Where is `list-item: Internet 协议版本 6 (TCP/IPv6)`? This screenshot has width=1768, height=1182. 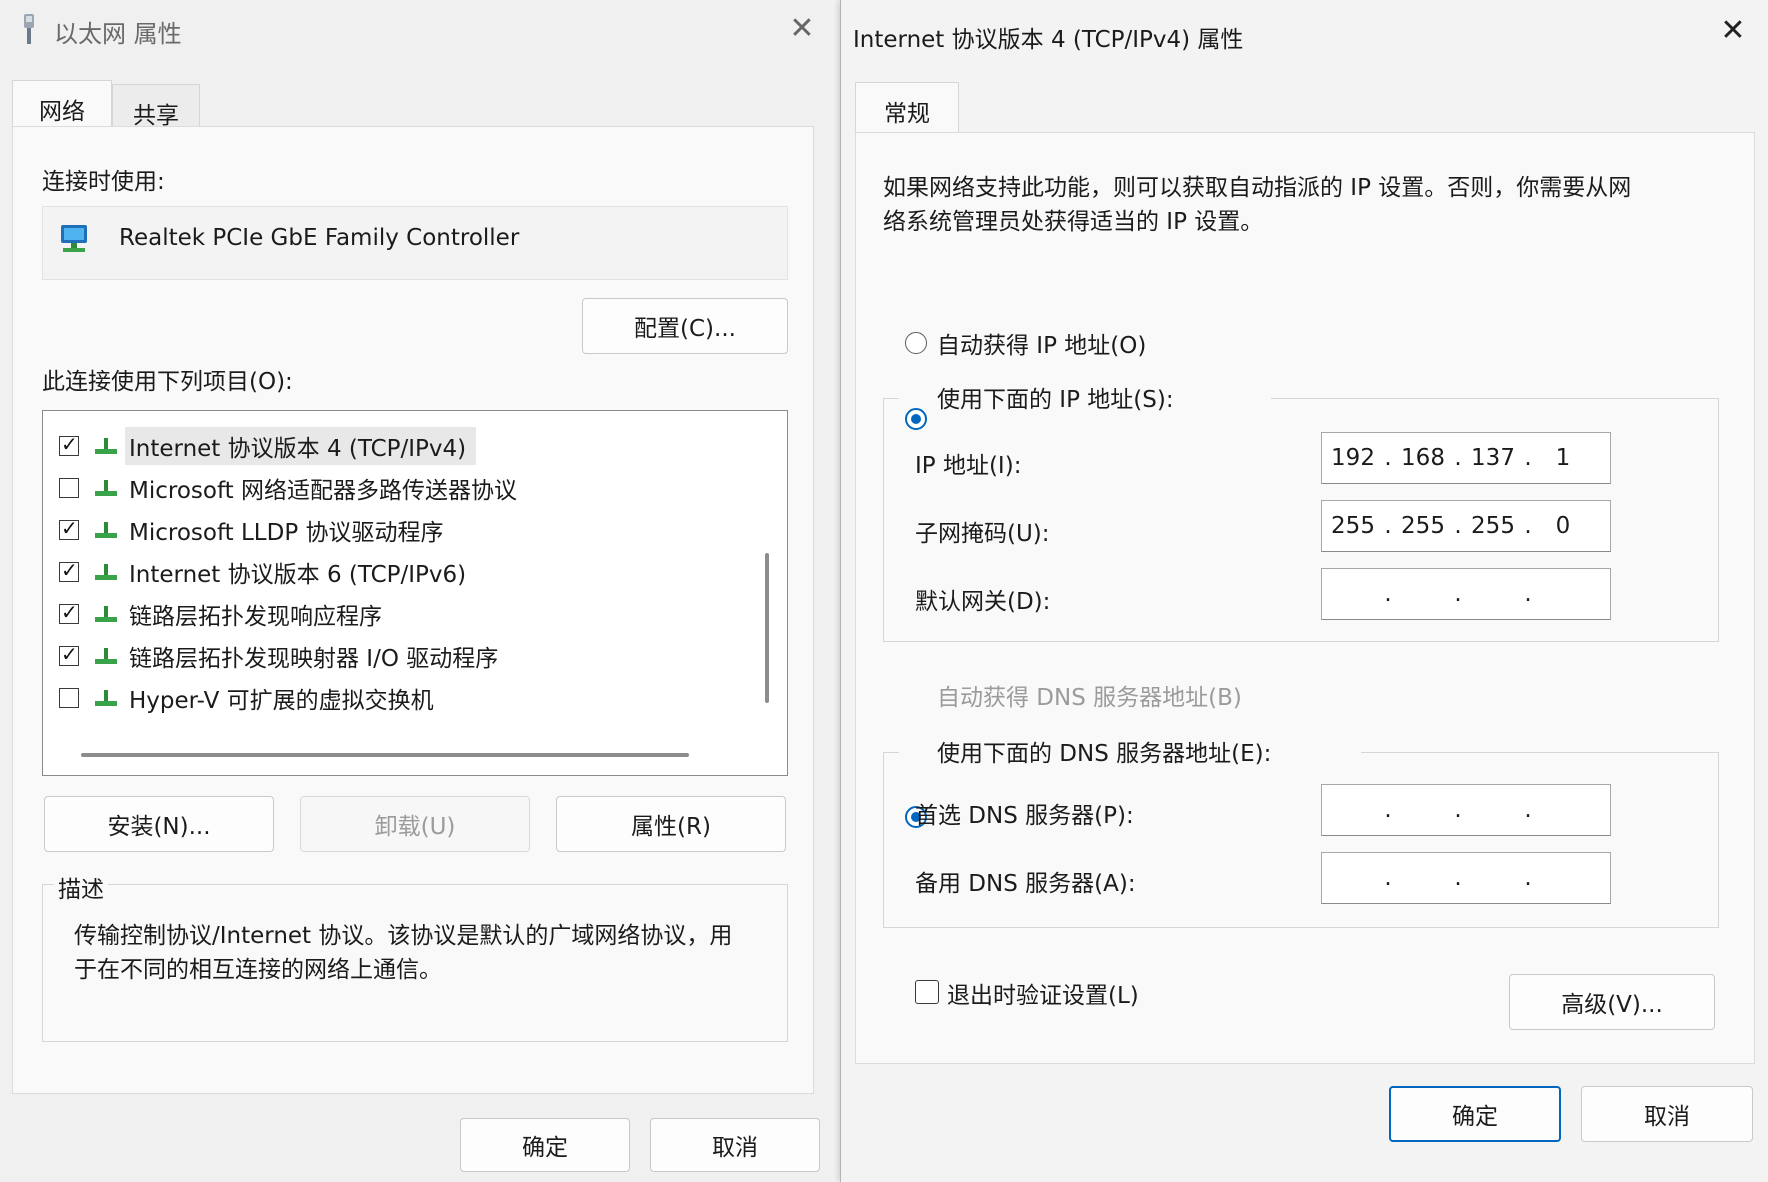 list-item: Internet 协议版本 6 (TCP/IPv6) is located at coordinates (254, 572).